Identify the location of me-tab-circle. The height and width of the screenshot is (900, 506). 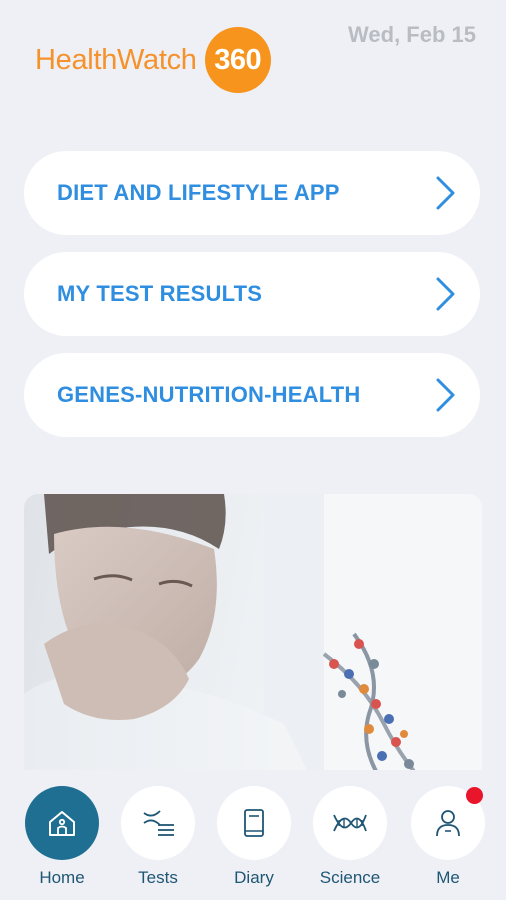
(448, 823).